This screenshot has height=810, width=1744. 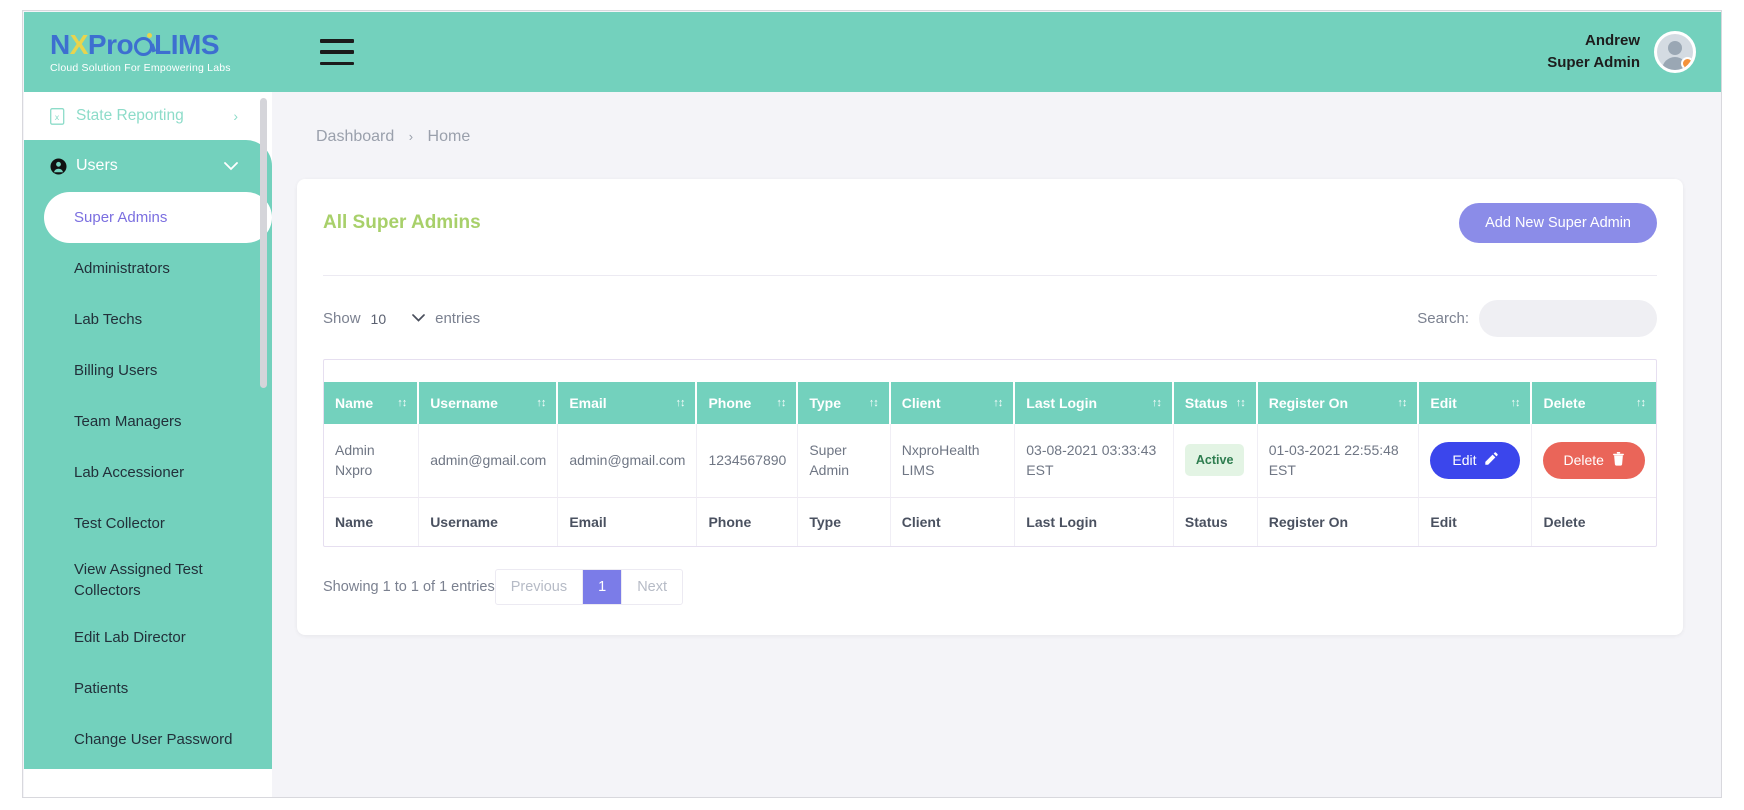 What do you see at coordinates (263, 243) in the screenshot?
I see `sidebar-scrollbar` at bounding box center [263, 243].